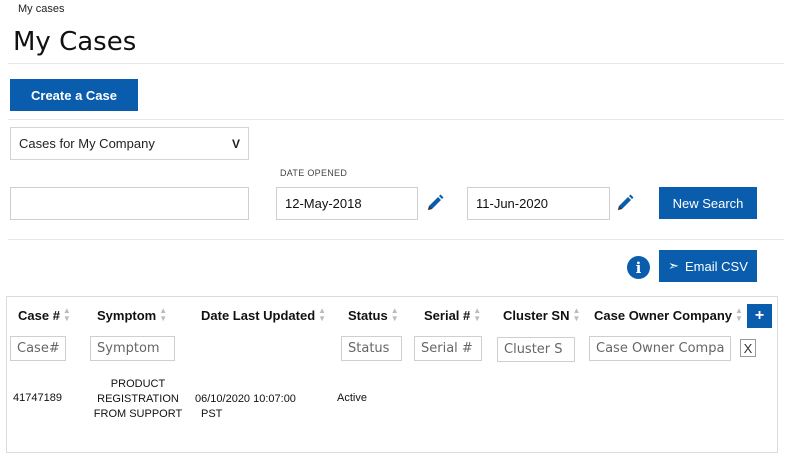  I want to click on email-csv-button: ➣ Email CSV, so click(708, 266).